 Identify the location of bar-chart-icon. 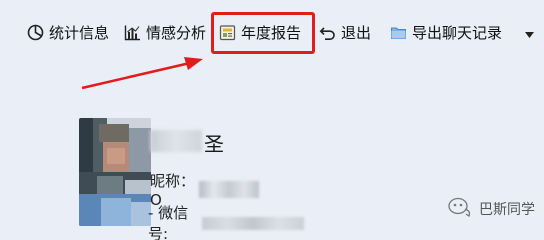
(132, 32).